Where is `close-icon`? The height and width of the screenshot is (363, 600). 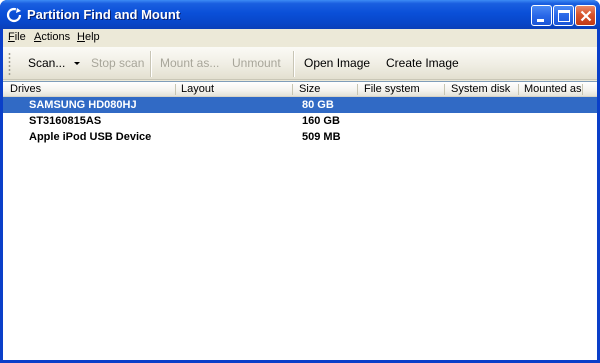
close-icon is located at coordinates (586, 16).